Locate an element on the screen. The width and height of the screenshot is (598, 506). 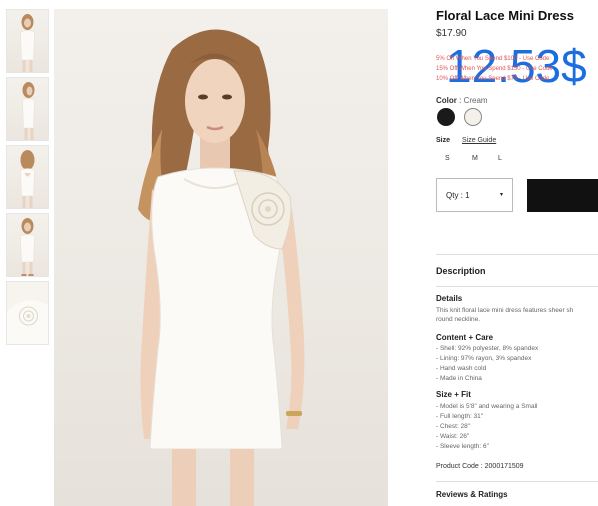
fit-item: - Model is 5'8" and wearing a Small is located at coordinates (487, 406).